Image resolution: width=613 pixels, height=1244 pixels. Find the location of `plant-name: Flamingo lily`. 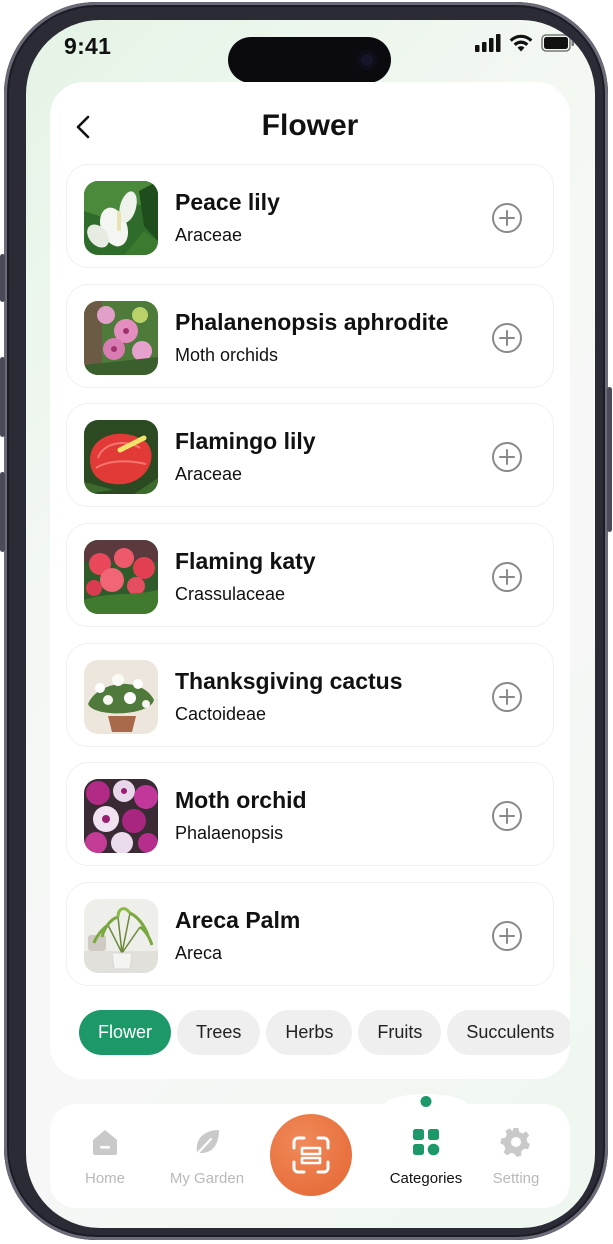

plant-name: Flamingo lily is located at coordinates (245, 441).